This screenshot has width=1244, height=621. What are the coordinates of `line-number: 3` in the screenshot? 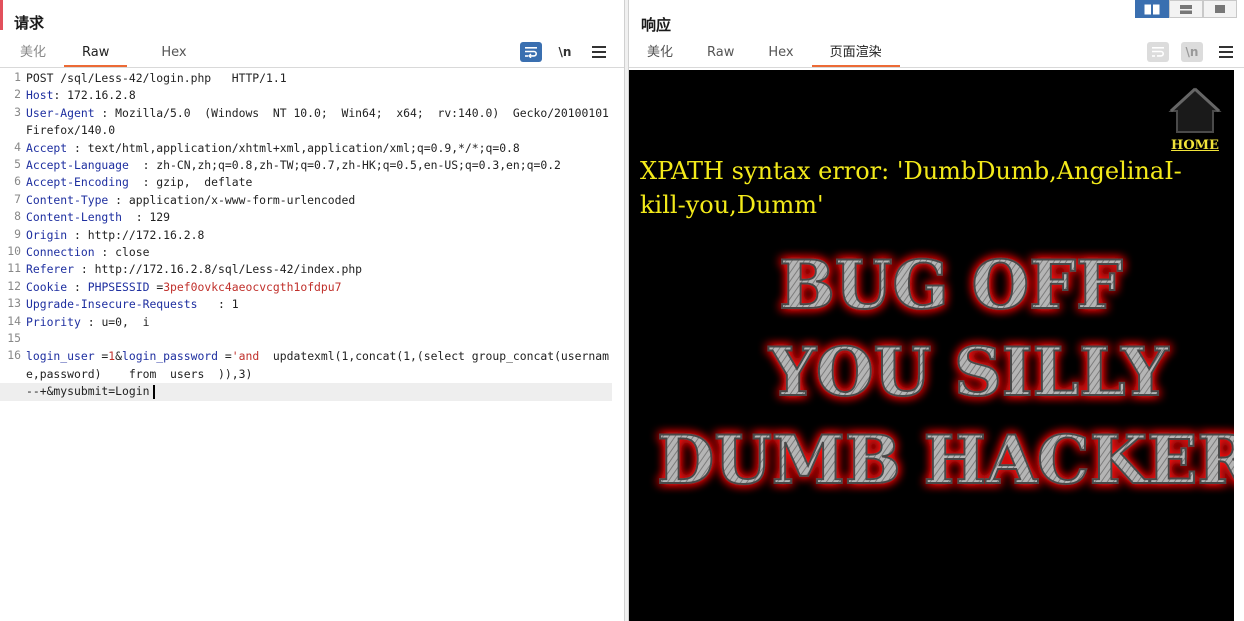 It's located at (17, 111).